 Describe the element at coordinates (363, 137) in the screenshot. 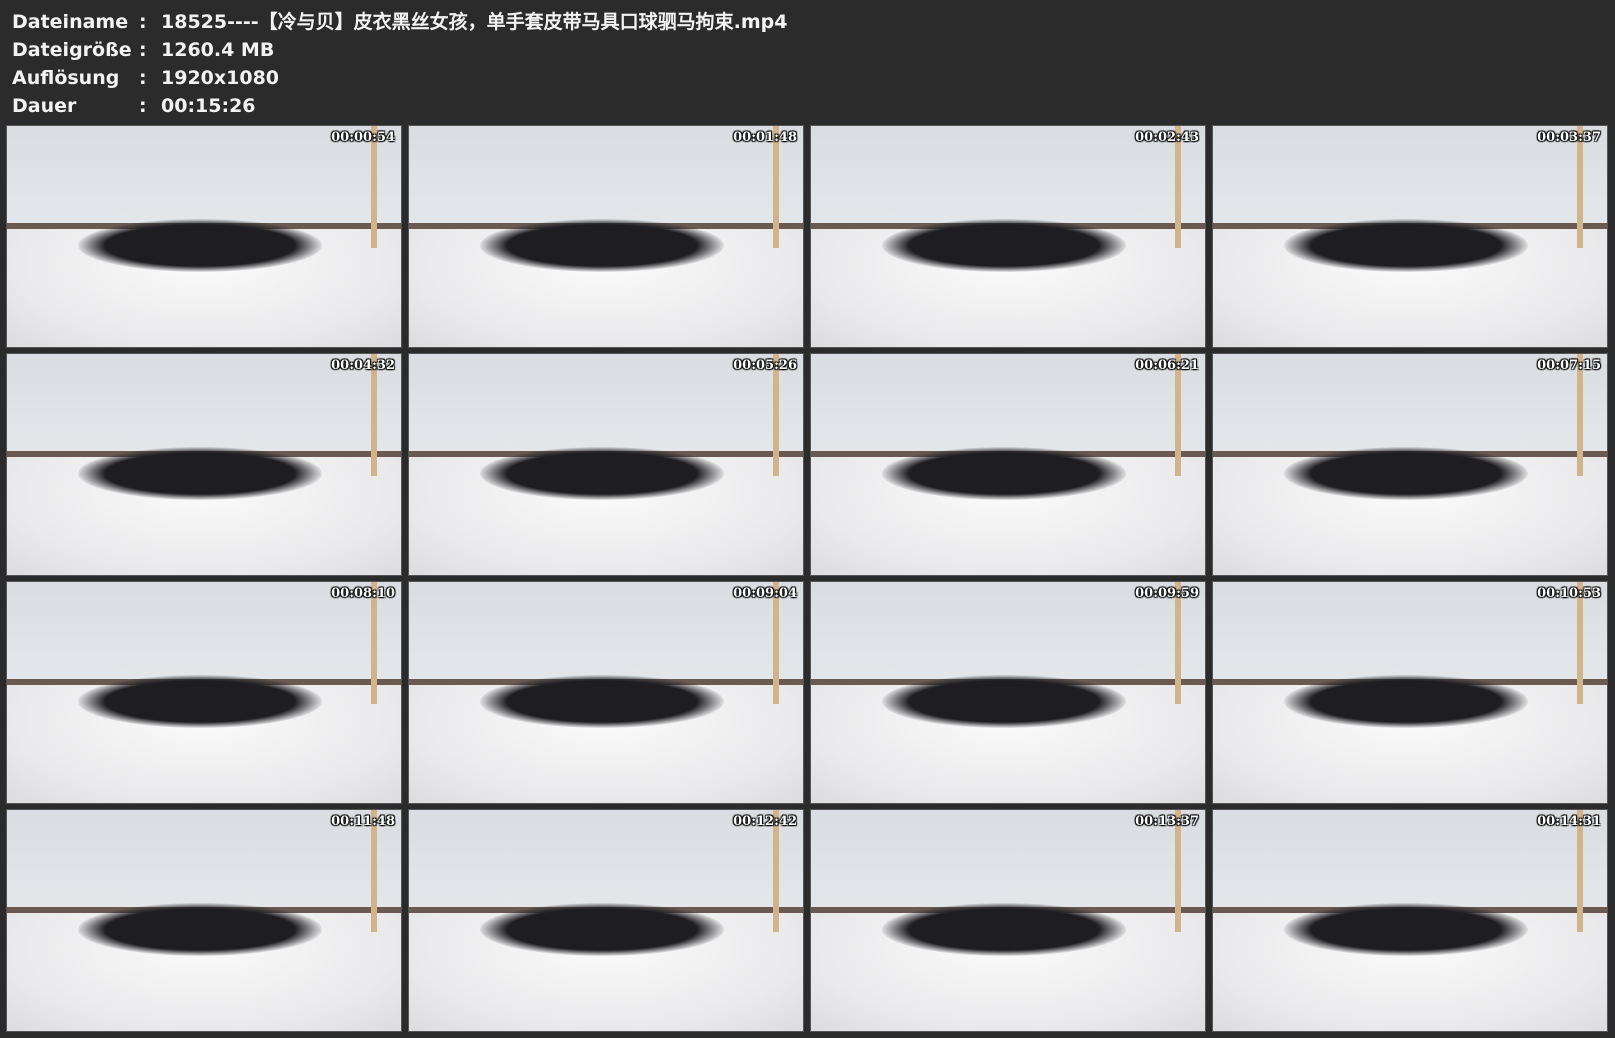

I see `thumbnail-timestamp: 00:00:54` at that location.